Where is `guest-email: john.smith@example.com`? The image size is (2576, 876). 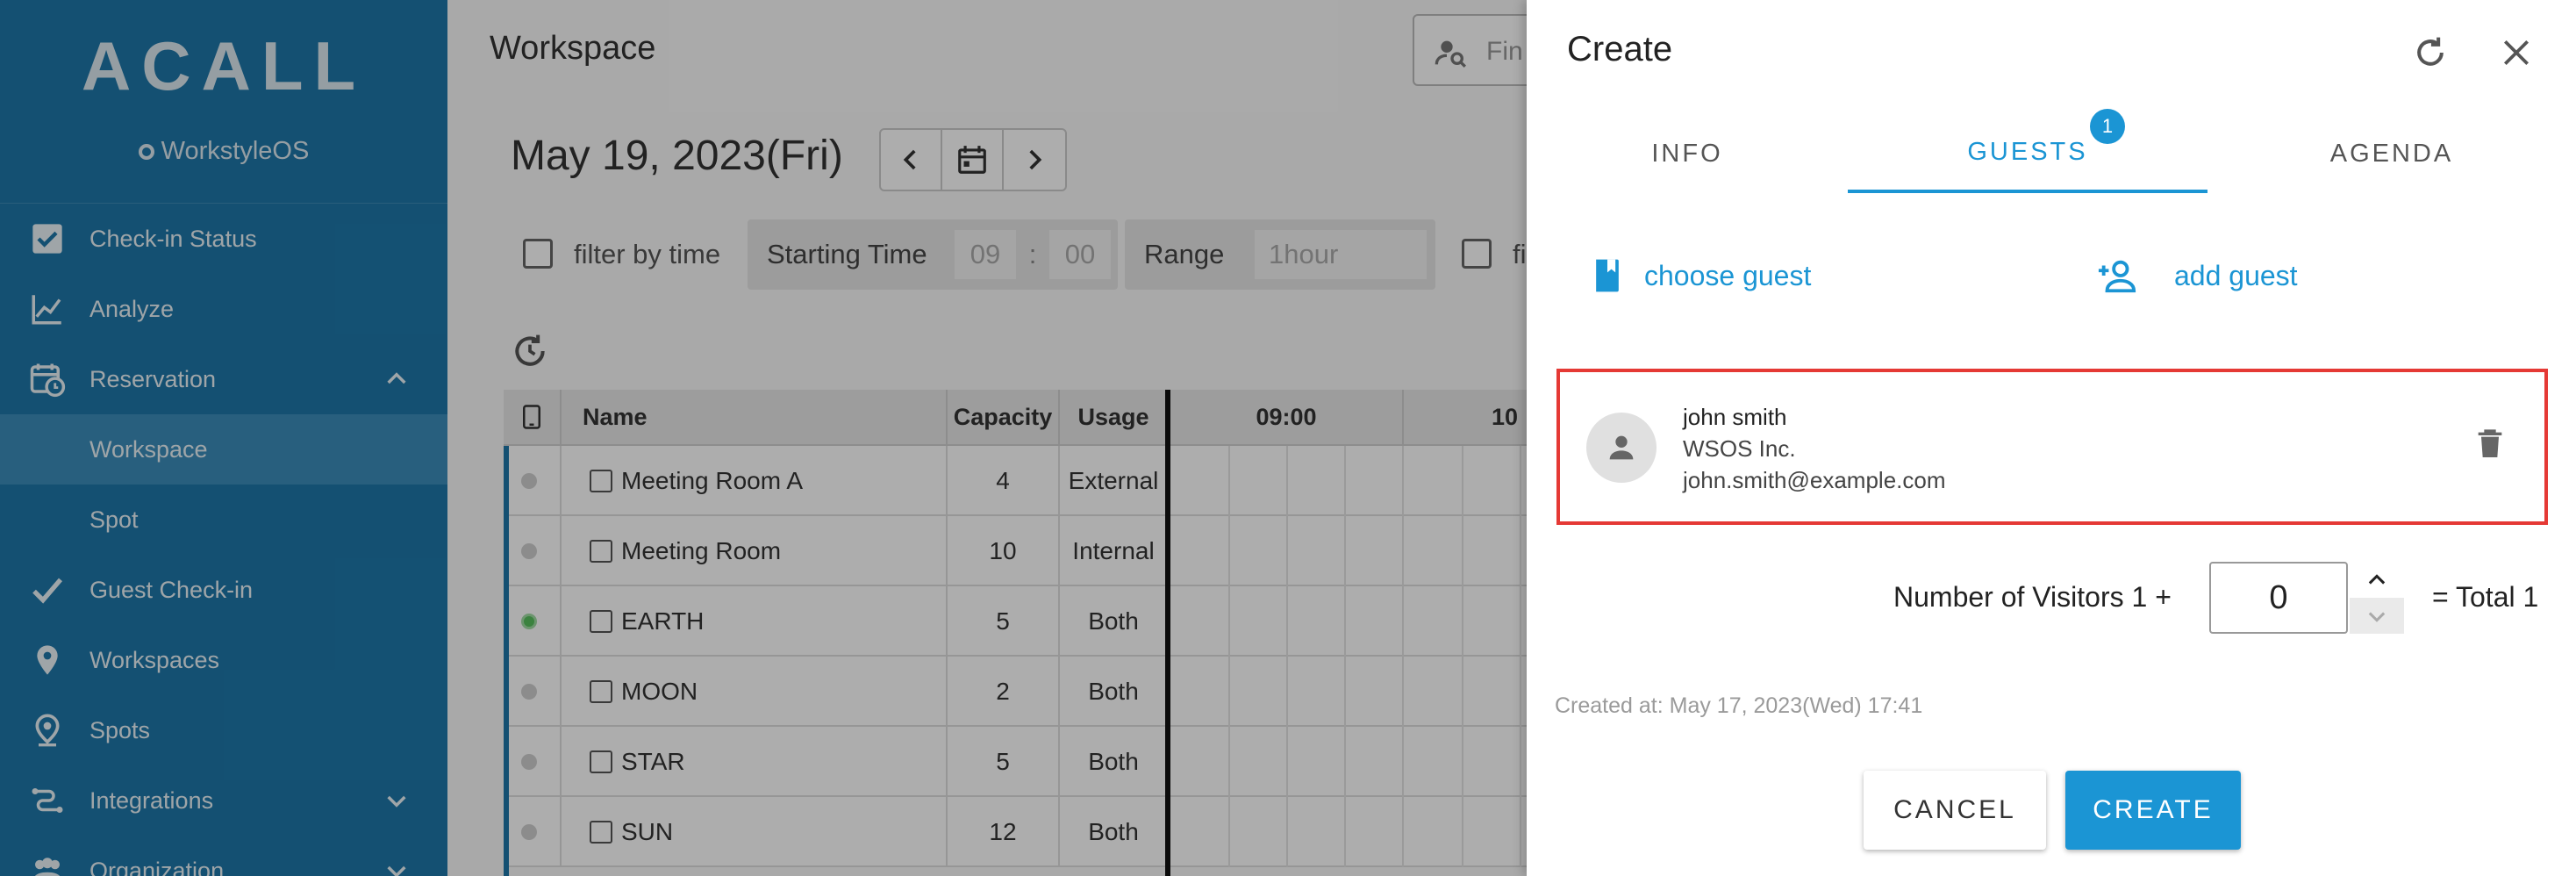
guest-email: john.smith@example.com is located at coordinates (1814, 480).